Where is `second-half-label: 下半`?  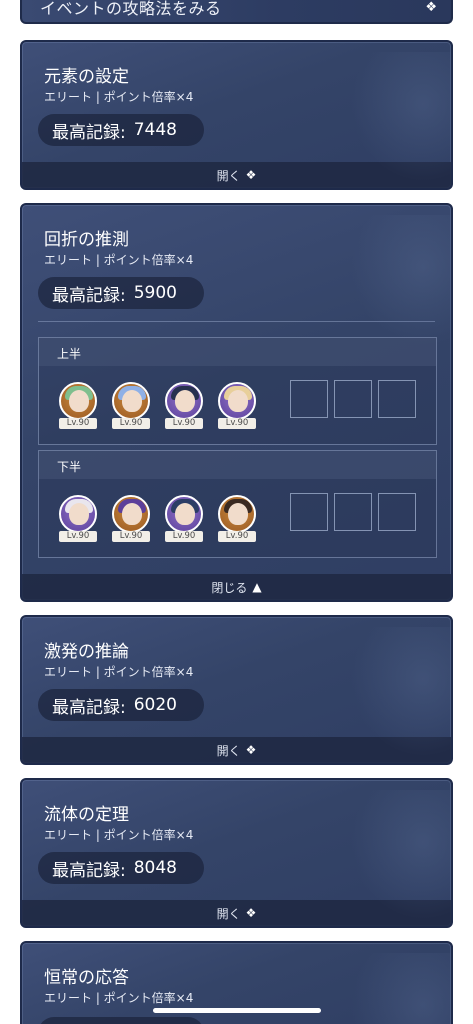 second-half-label: 下半 is located at coordinates (237, 465).